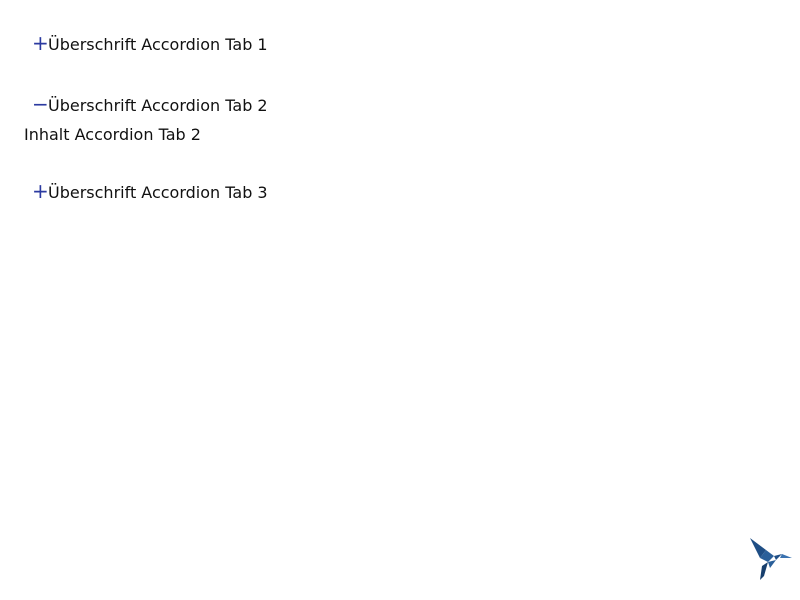  What do you see at coordinates (786, 556) in the screenshot?
I see `logo-beak` at bounding box center [786, 556].